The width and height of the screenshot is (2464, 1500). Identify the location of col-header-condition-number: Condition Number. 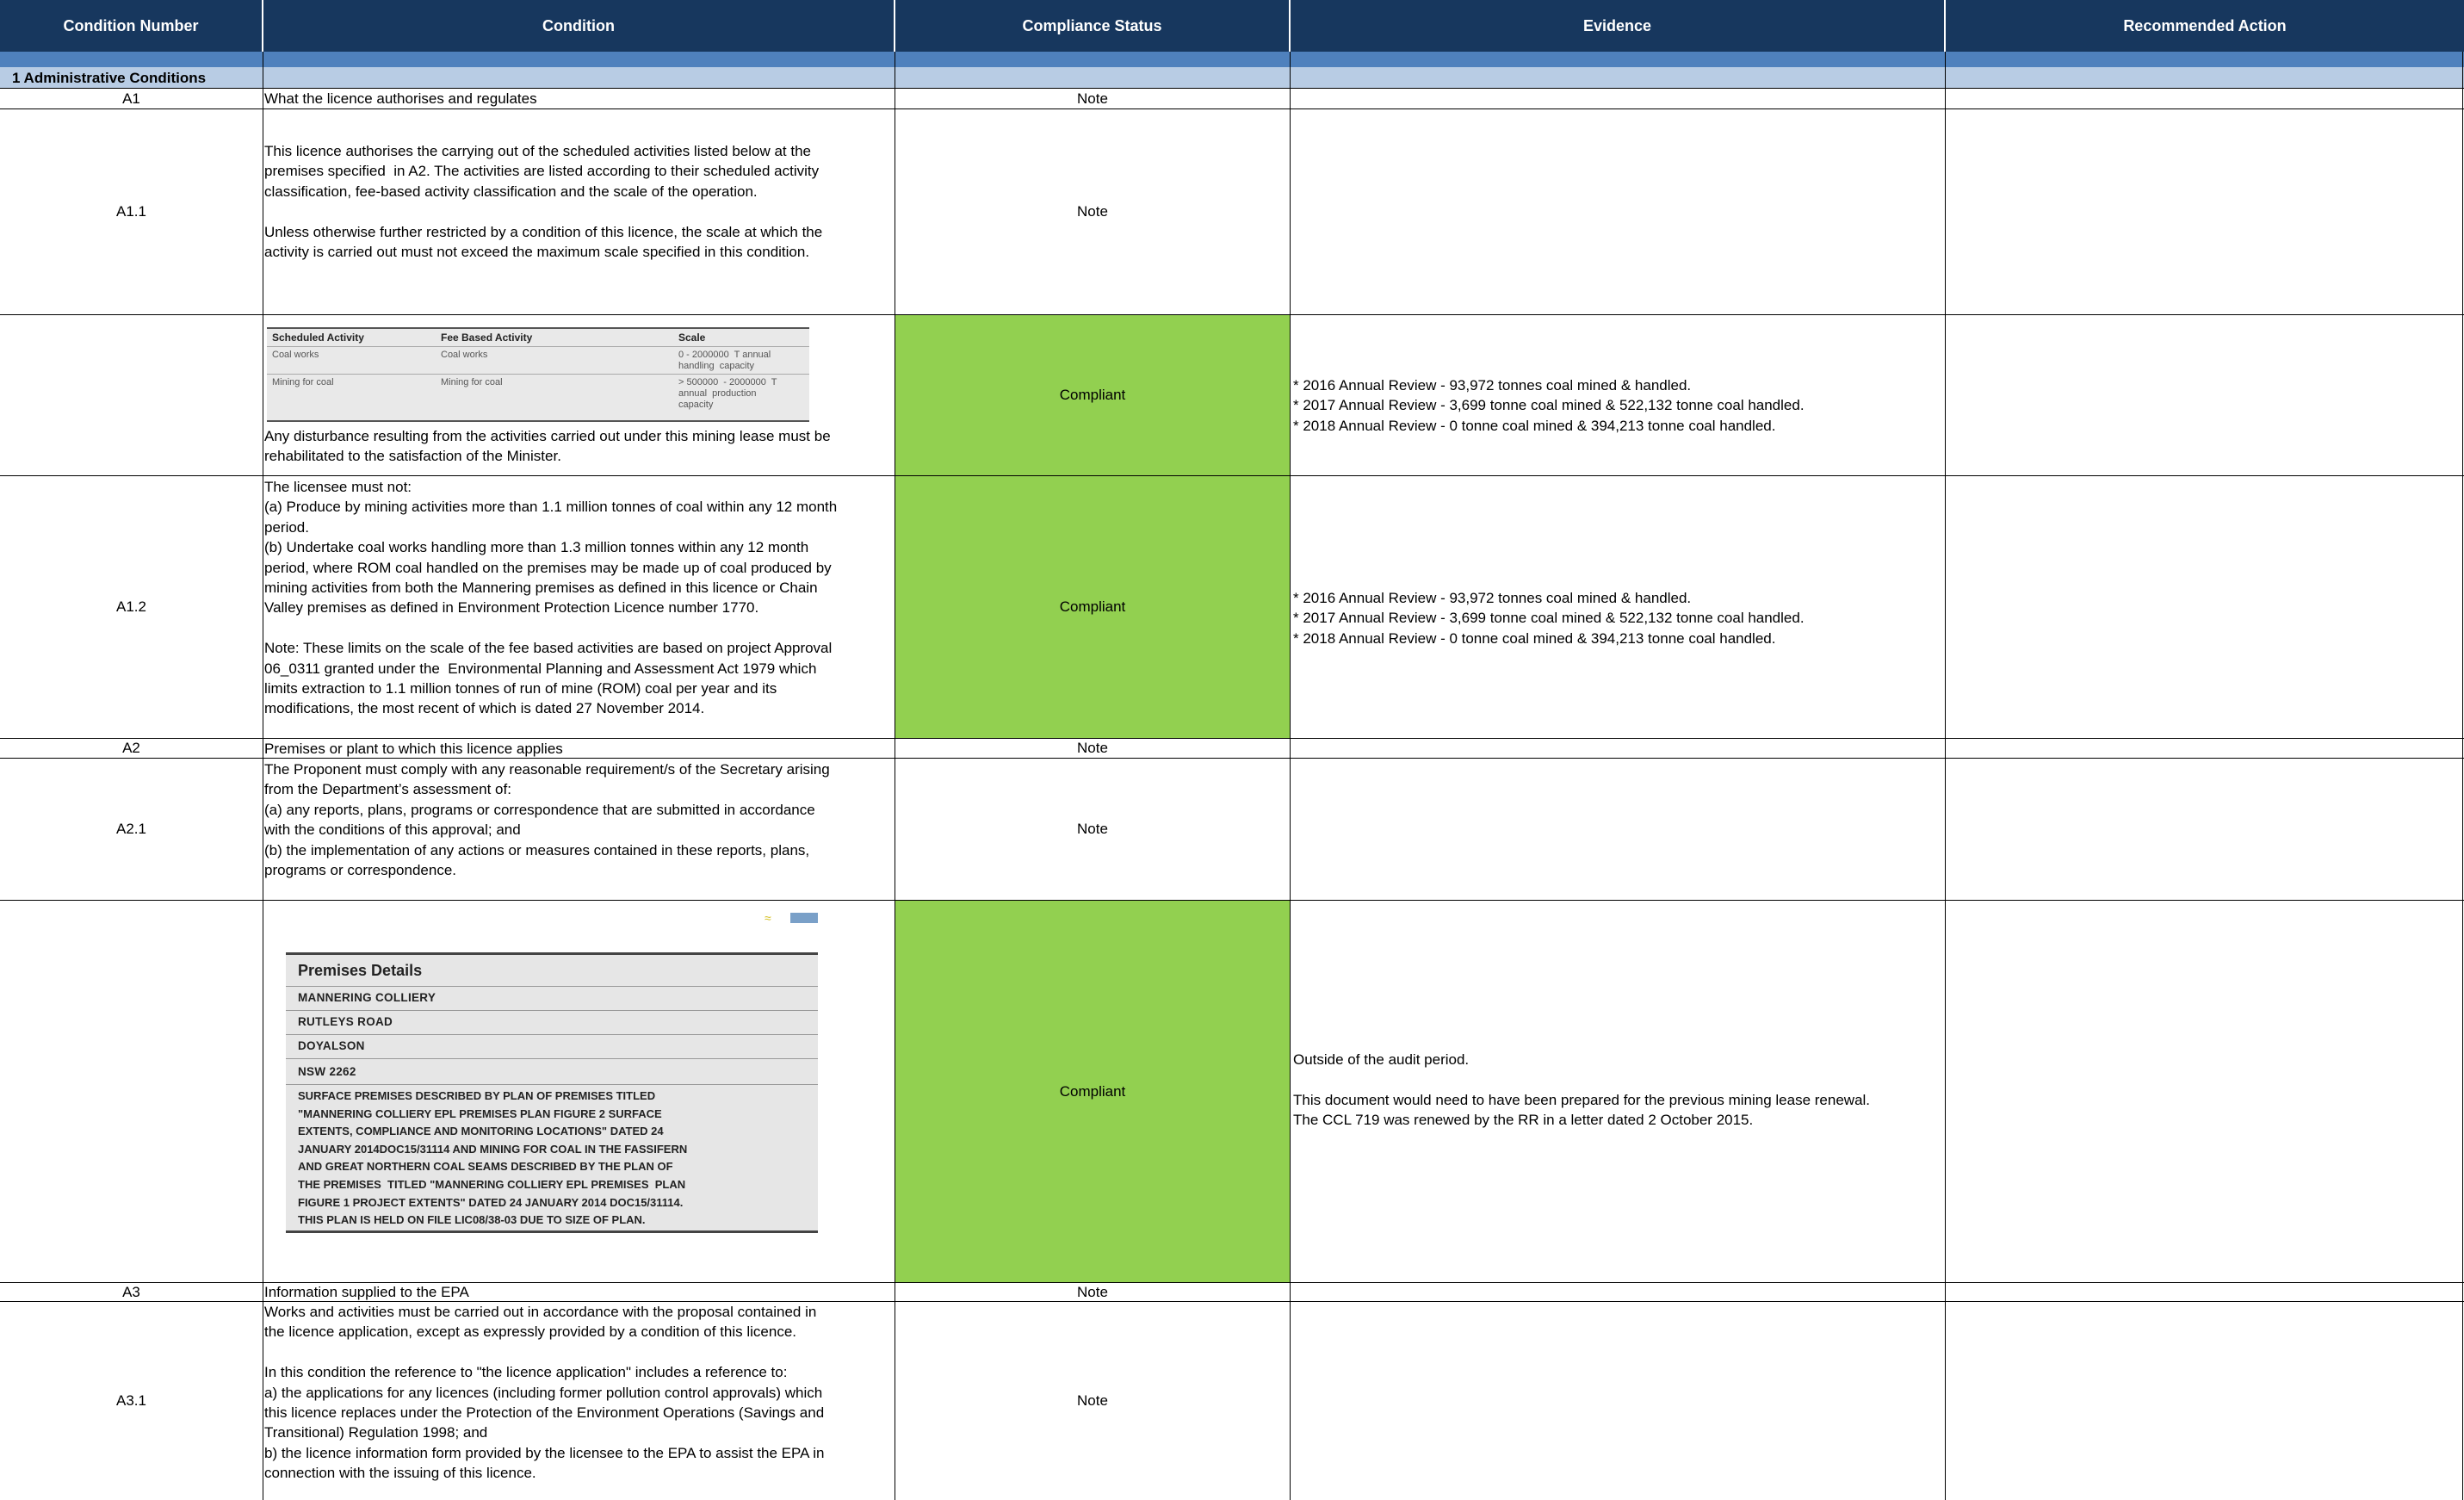
(131, 26).